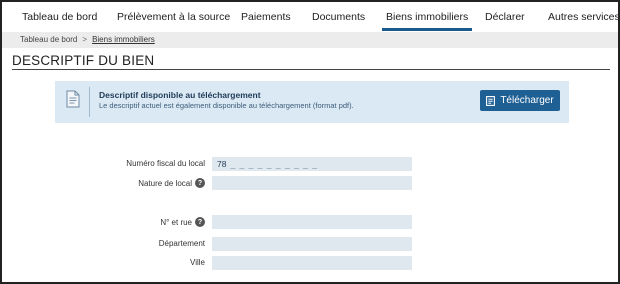 The width and height of the screenshot is (620, 284). What do you see at coordinates (173, 17) in the screenshot?
I see `nav-item-prelevement-a-la-source: Prélèvement à la source` at bounding box center [173, 17].